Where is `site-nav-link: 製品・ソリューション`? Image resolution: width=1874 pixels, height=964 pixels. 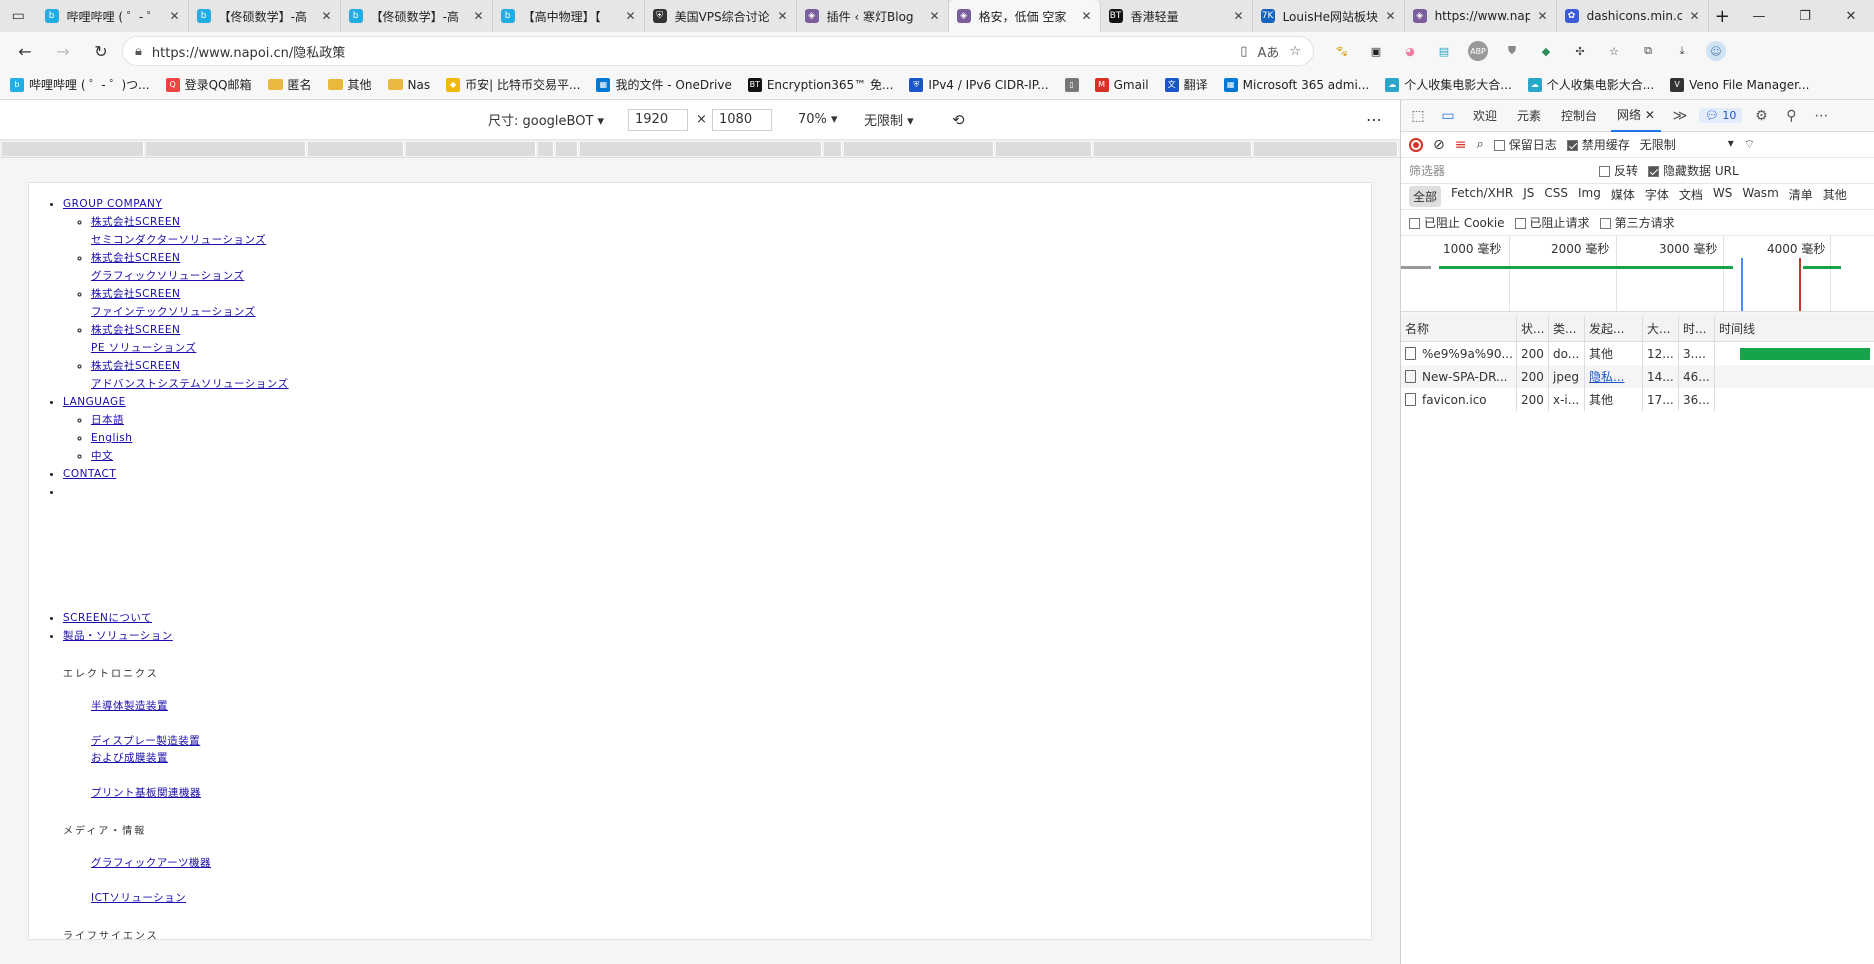 site-nav-link: 製品・ソリューション is located at coordinates (118, 636).